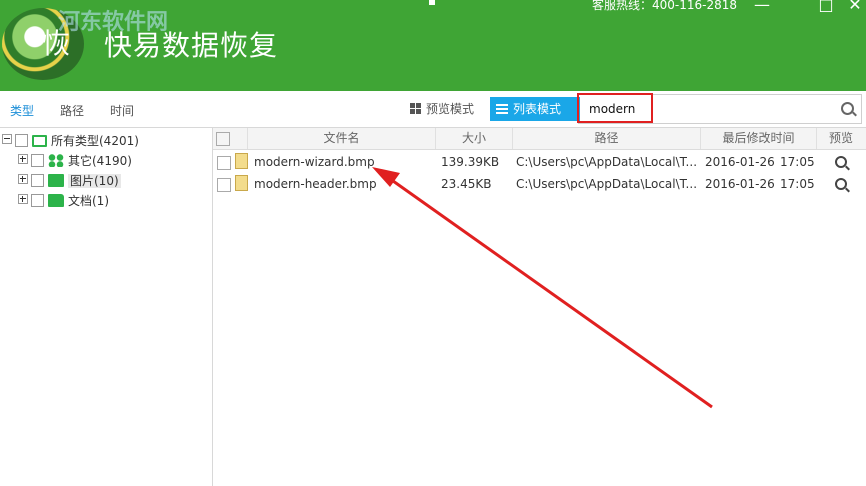 The height and width of the screenshot is (486, 866). What do you see at coordinates (314, 162) in the screenshot?
I see `file-name: modern-wizard.bmp` at bounding box center [314, 162].